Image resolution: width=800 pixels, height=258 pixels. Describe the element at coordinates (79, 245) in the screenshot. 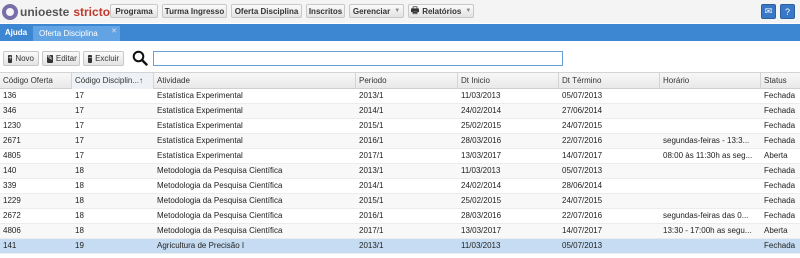

I see `cell-codigo-disciplina: 19` at that location.